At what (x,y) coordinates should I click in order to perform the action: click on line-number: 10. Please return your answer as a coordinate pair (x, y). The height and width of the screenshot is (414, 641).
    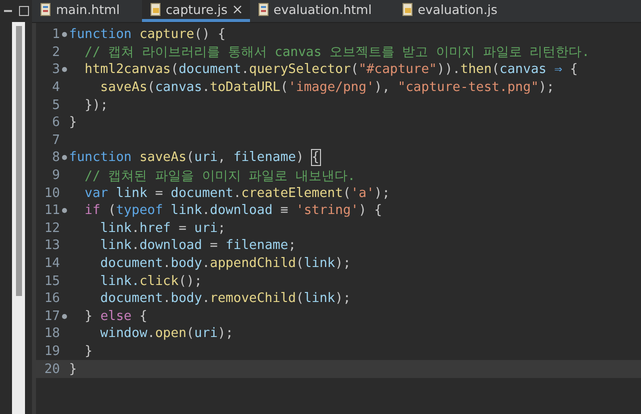
    Looking at the image, I should click on (51, 193).